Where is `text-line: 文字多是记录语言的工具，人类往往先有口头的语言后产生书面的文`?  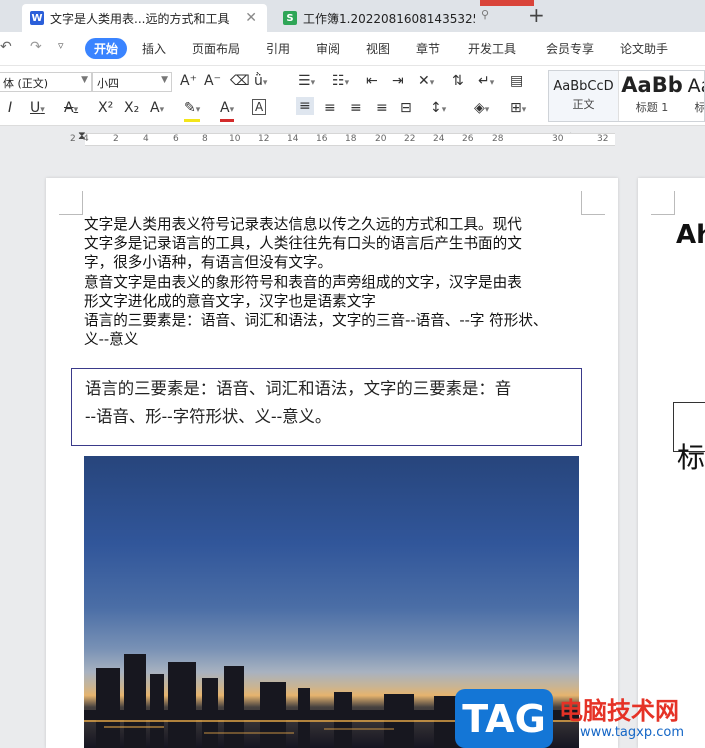
text-line: 文字多是记录语言的工具，人类往往先有口头的语言后产生书面的文 is located at coordinates (303, 244).